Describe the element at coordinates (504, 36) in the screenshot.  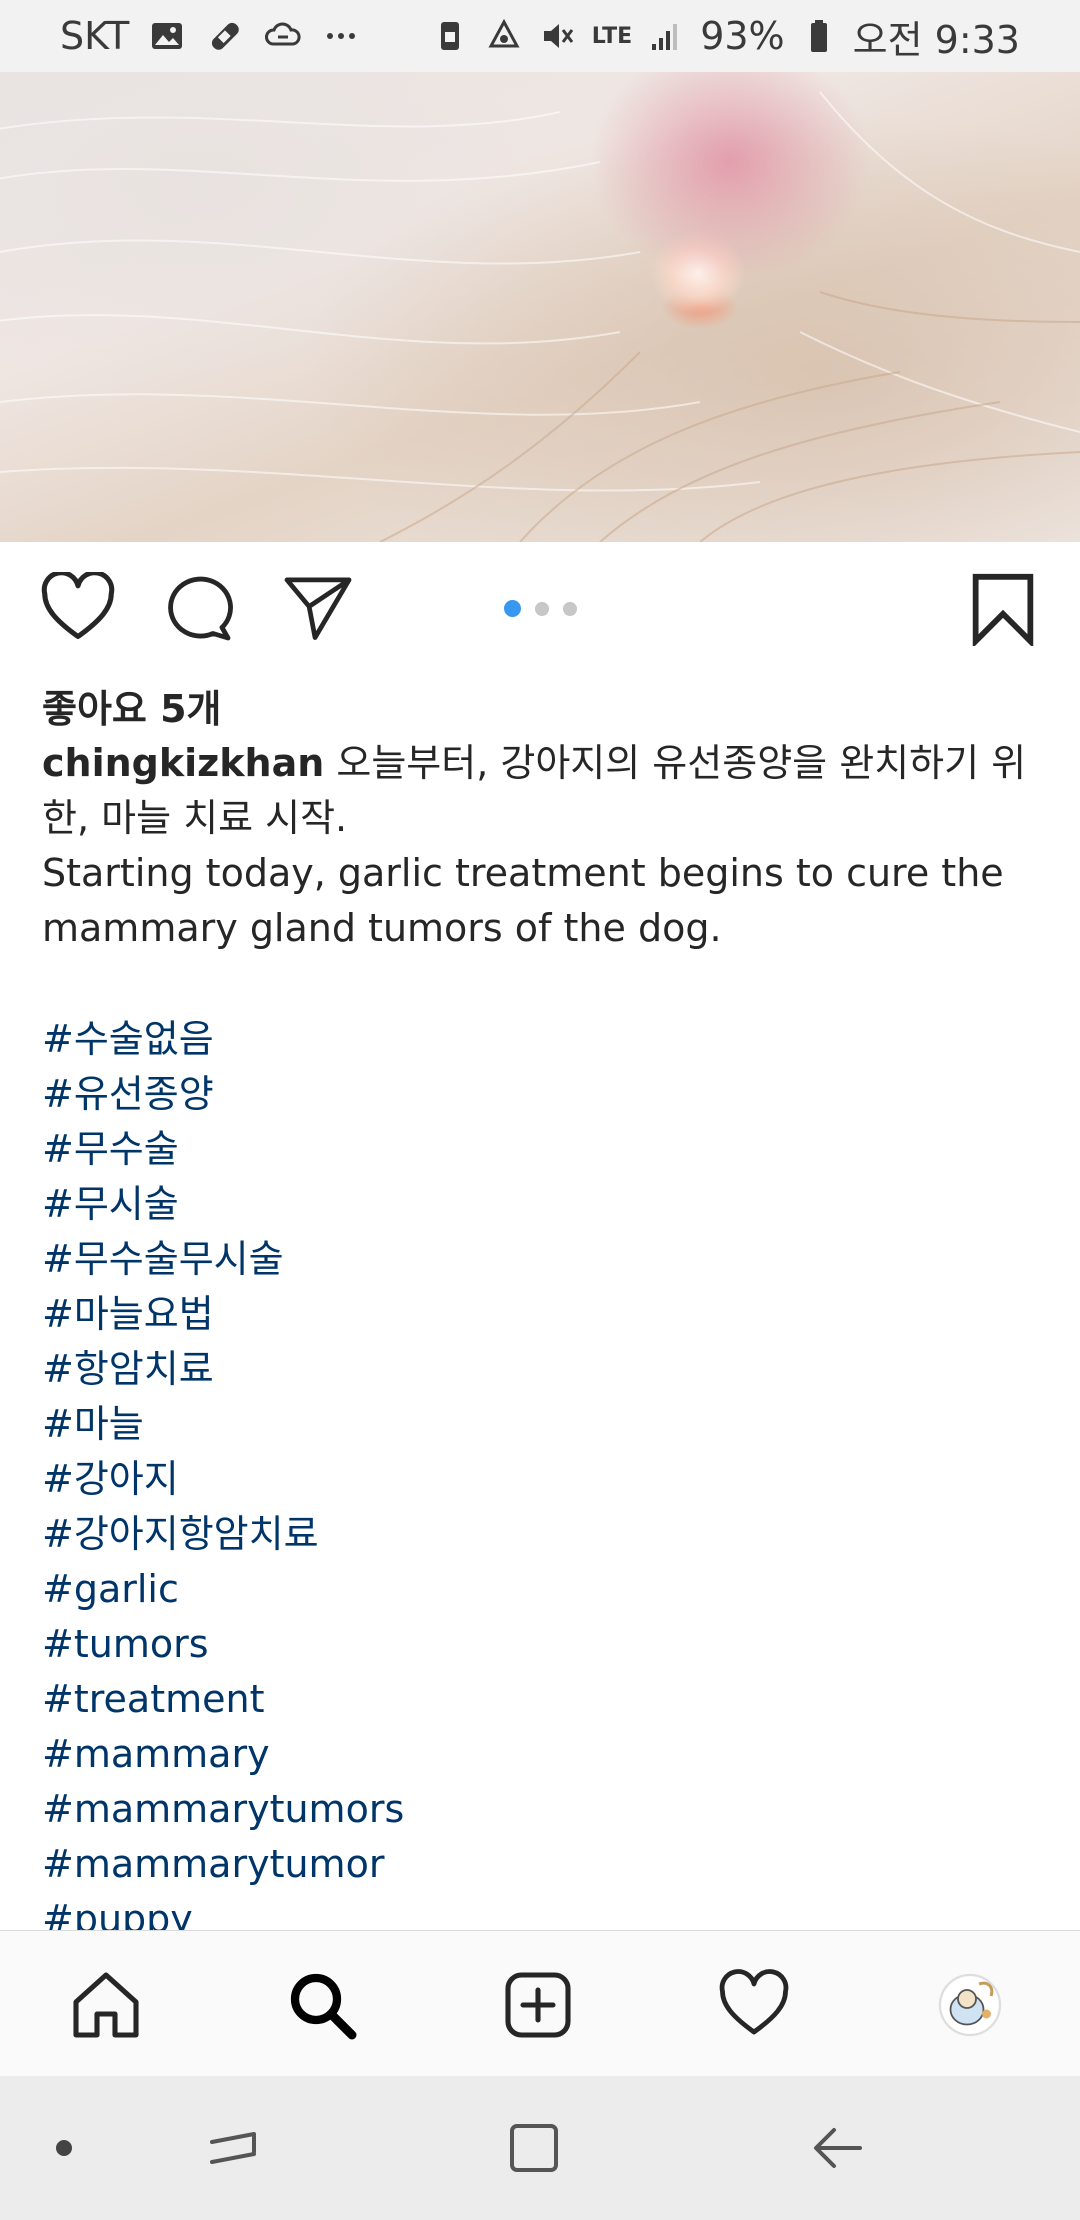
I see `recycle-icon` at that location.